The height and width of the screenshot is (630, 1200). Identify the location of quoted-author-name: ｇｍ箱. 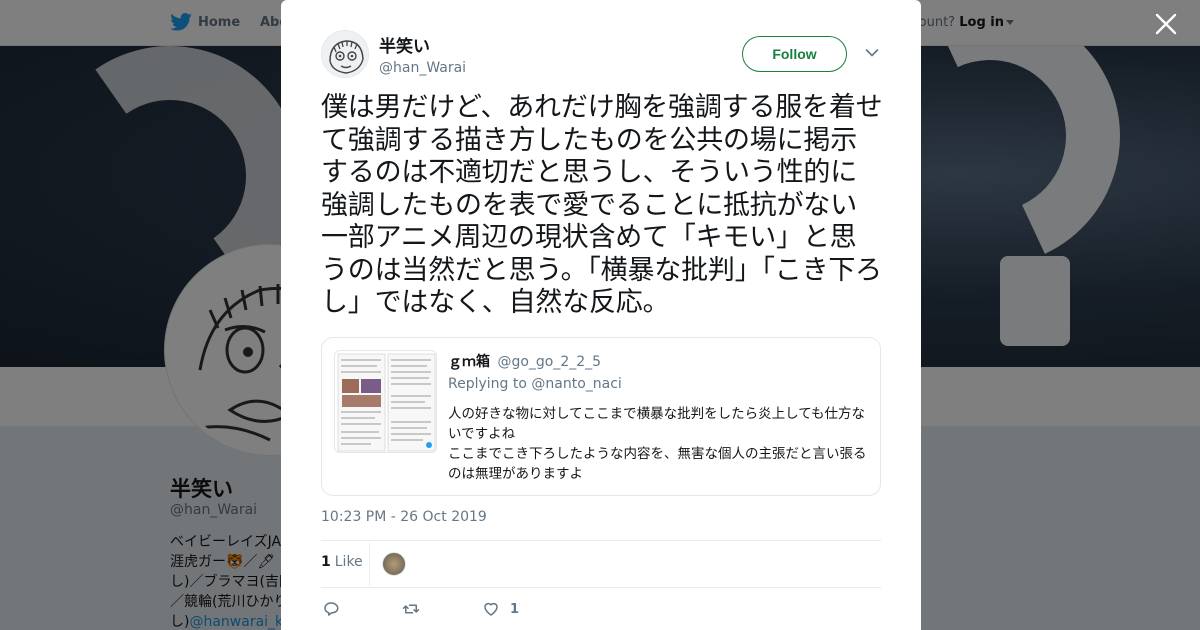
(469, 362).